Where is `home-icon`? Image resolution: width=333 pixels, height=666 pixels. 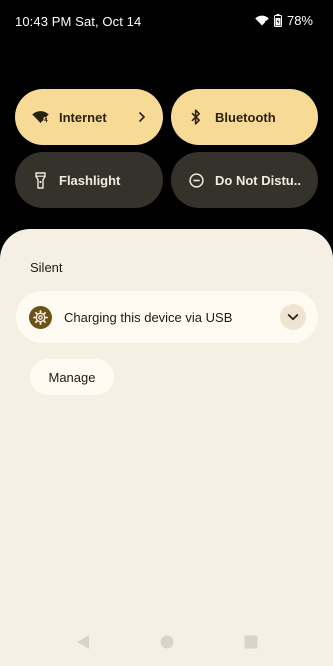 home-icon is located at coordinates (167, 642).